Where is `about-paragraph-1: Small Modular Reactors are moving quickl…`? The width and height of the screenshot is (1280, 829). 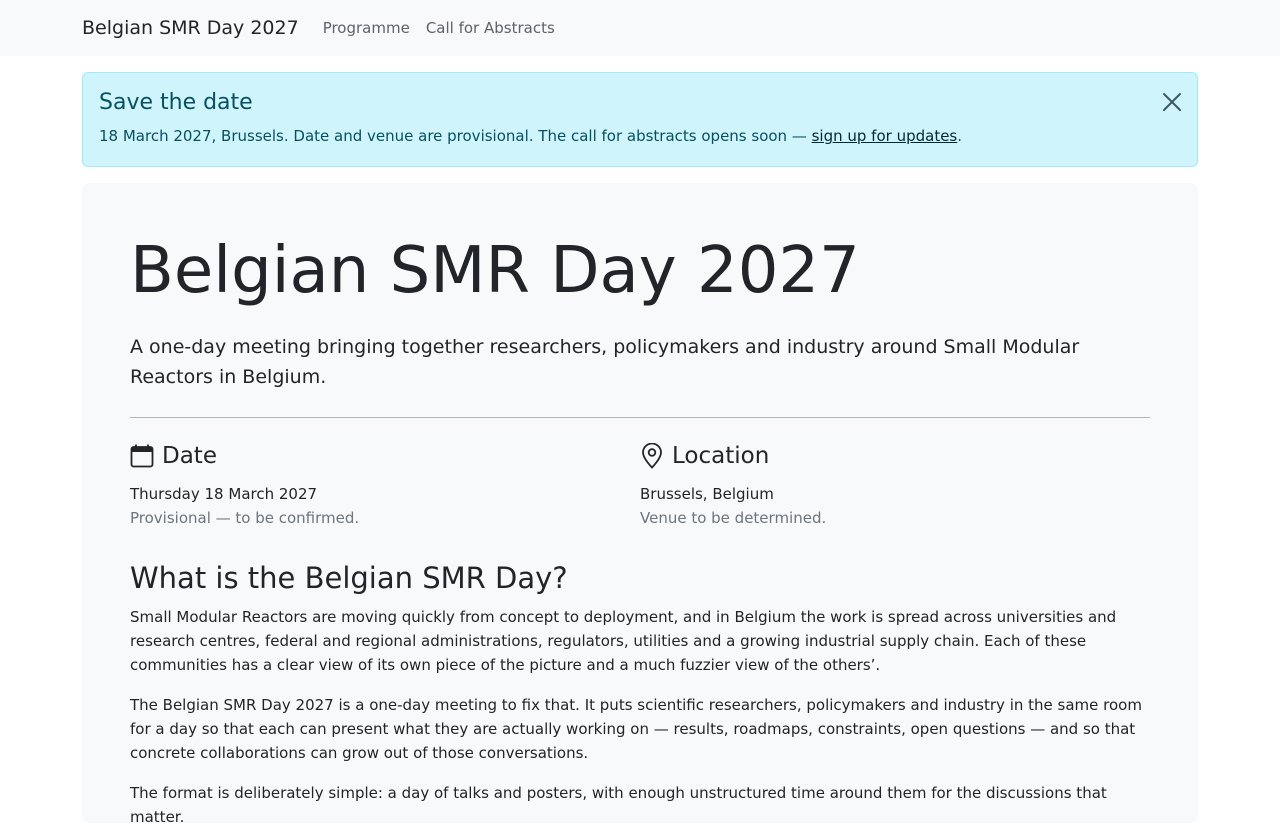 about-paragraph-1: Small Modular Reactors are moving quickl… is located at coordinates (623, 640).